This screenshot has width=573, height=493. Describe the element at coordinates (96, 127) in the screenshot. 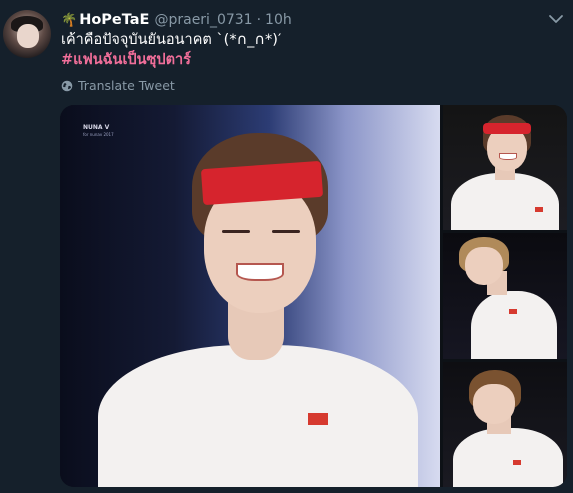

I see `watermark-title: NUNA V` at that location.